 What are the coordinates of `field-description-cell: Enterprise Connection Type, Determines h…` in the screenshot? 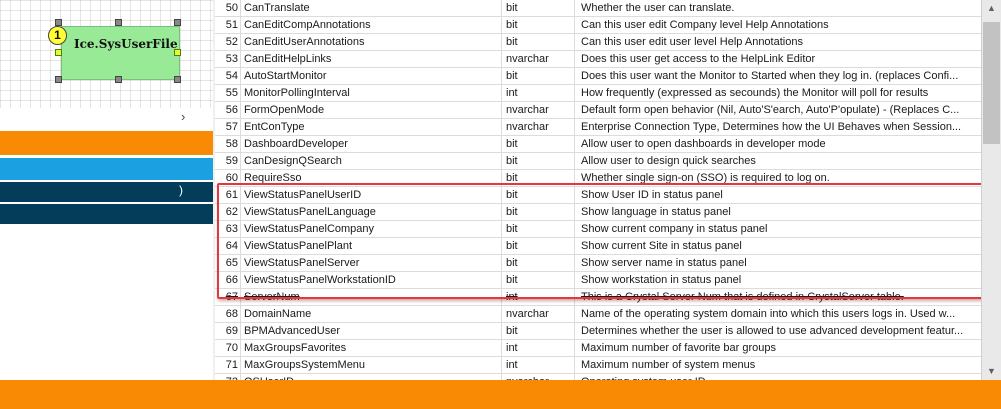 It's located at (771, 127).